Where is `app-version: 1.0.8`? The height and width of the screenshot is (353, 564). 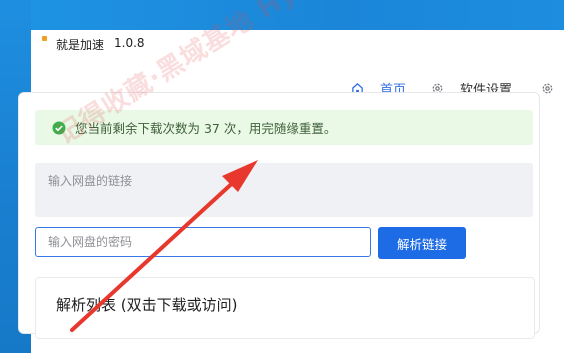
app-version: 1.0.8 is located at coordinates (129, 43).